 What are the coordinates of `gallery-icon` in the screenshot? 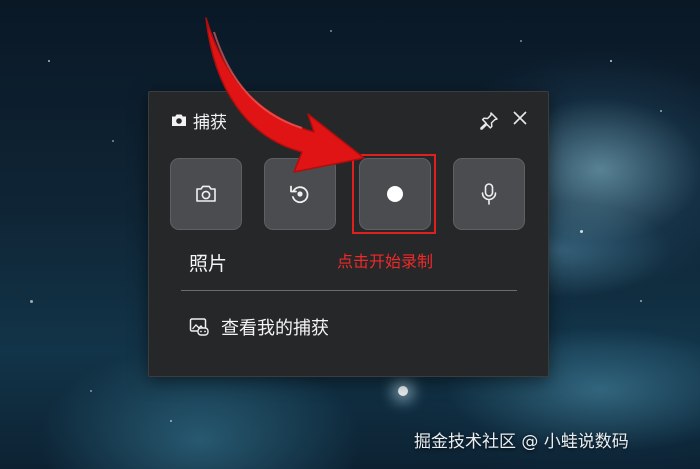 It's located at (199, 327).